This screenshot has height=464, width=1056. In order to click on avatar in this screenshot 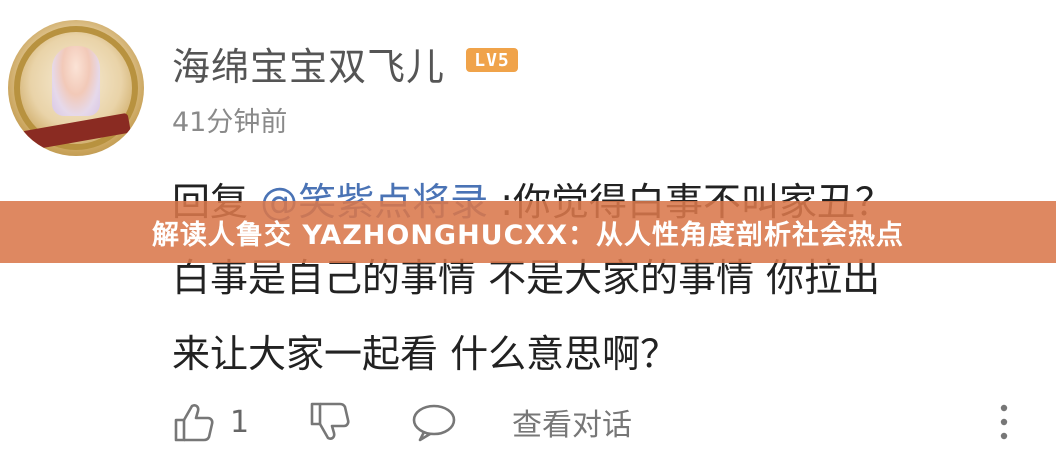, I will do `click(76, 88)`.